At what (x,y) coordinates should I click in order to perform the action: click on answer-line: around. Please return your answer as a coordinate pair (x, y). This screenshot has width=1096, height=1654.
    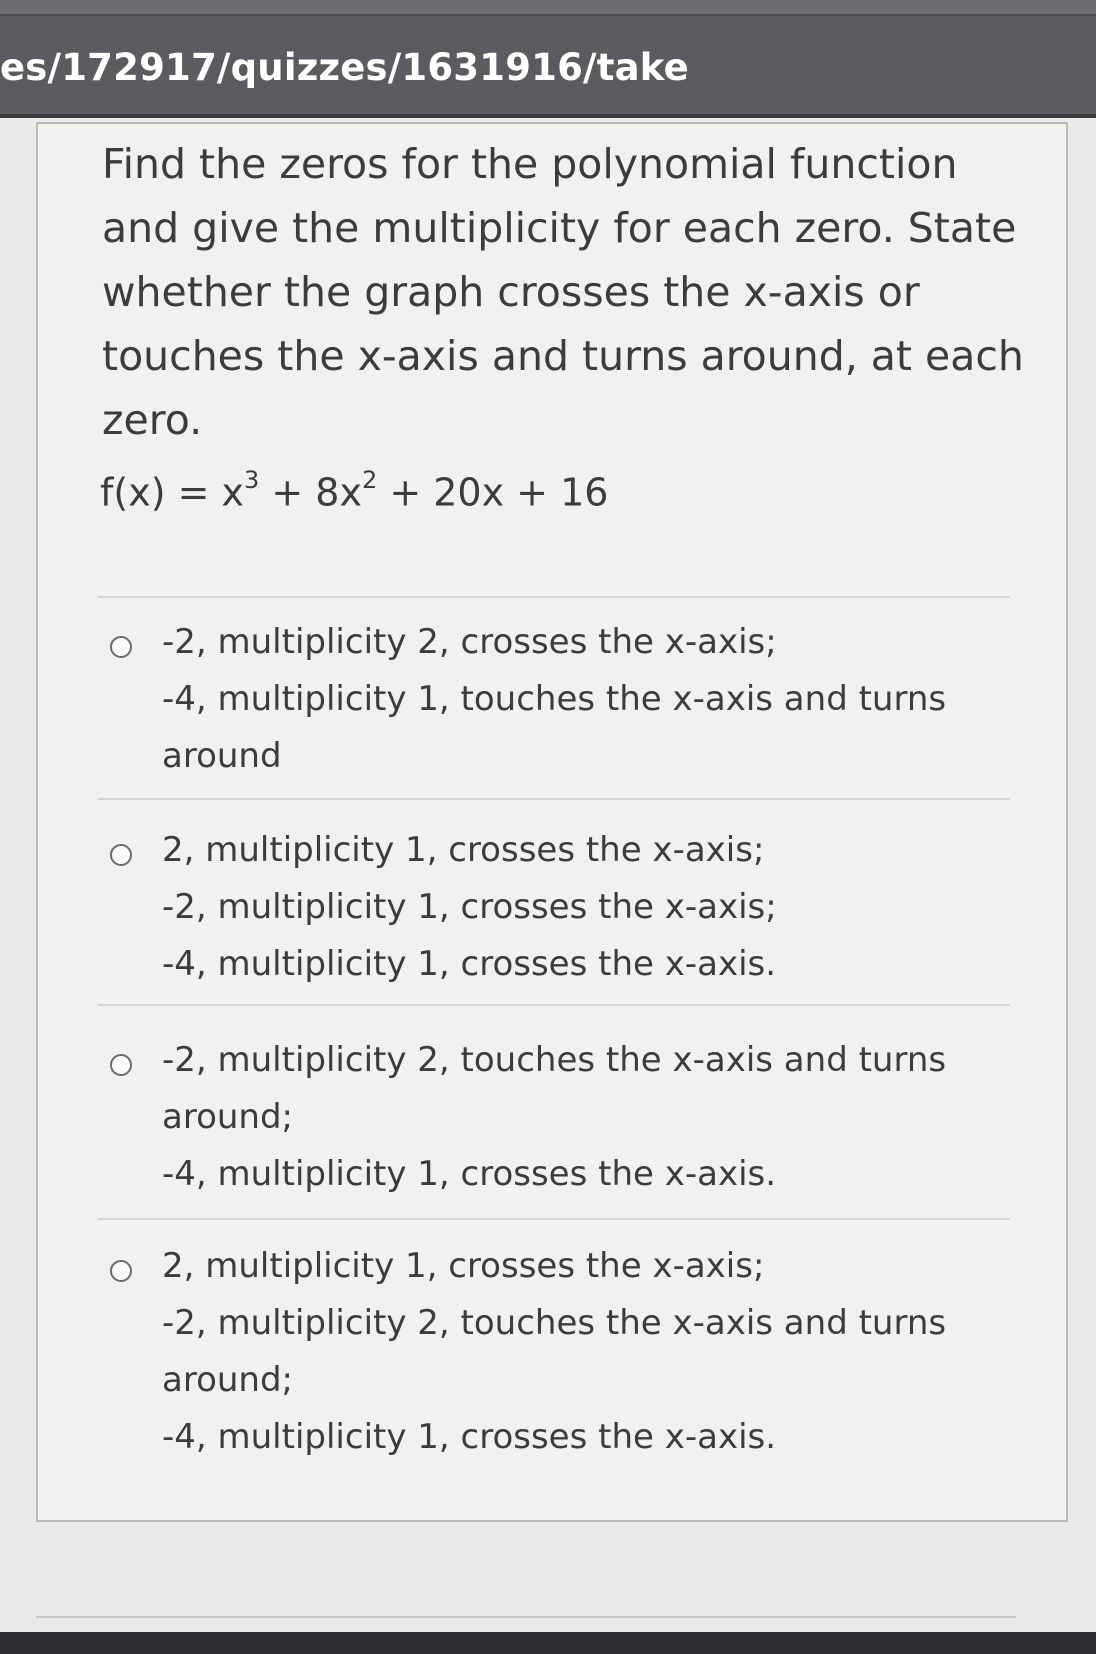
    Looking at the image, I should click on (222, 756).